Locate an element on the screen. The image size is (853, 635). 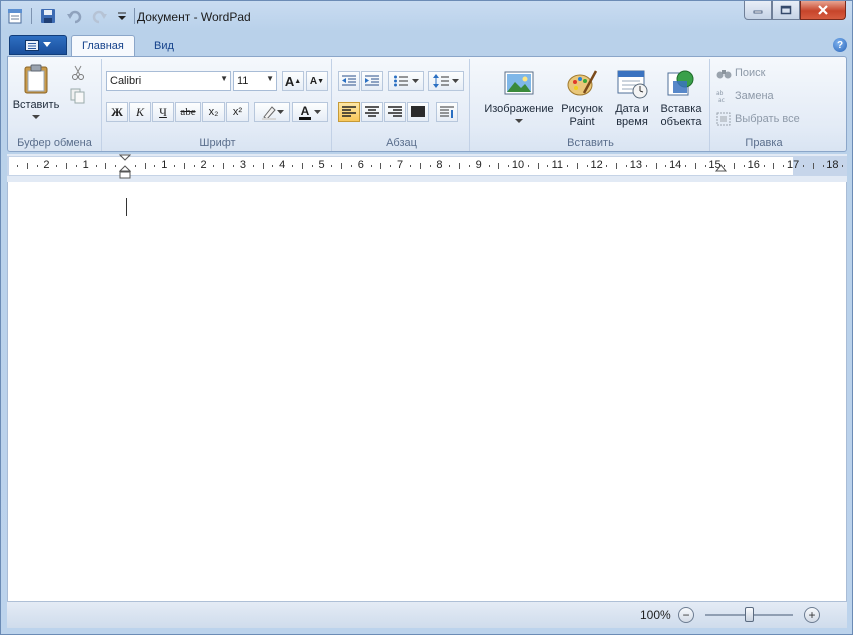
status-bar: 100% − + is located at coordinates (427, 614).